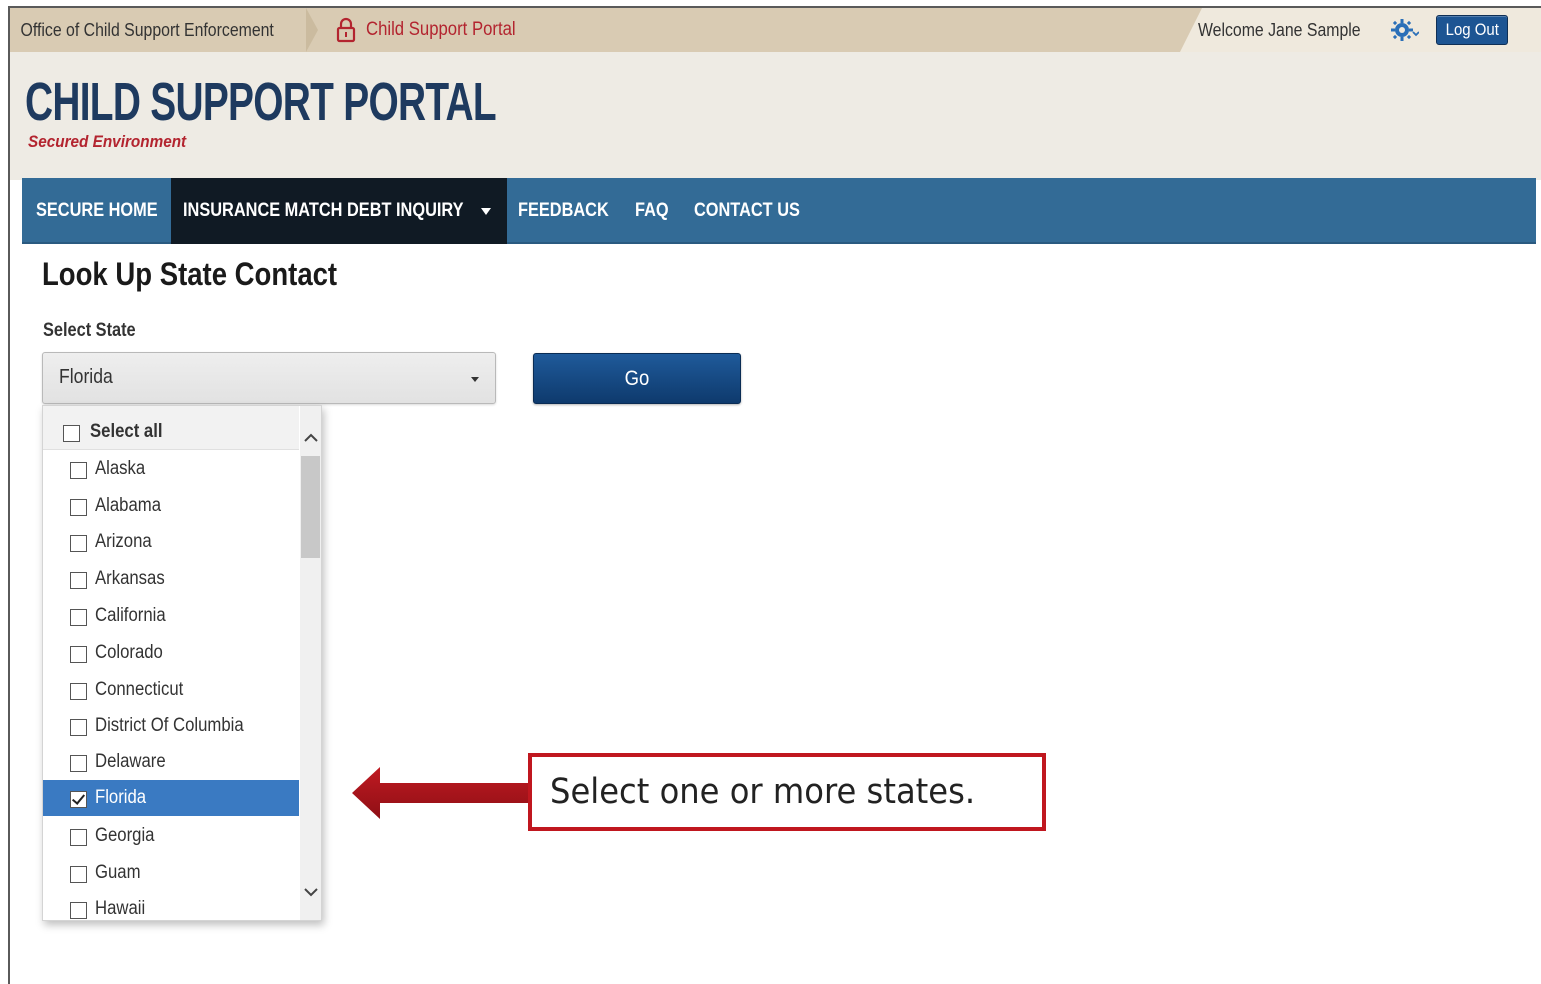  What do you see at coordinates (121, 797) in the screenshot?
I see `option-label: Florida` at bounding box center [121, 797].